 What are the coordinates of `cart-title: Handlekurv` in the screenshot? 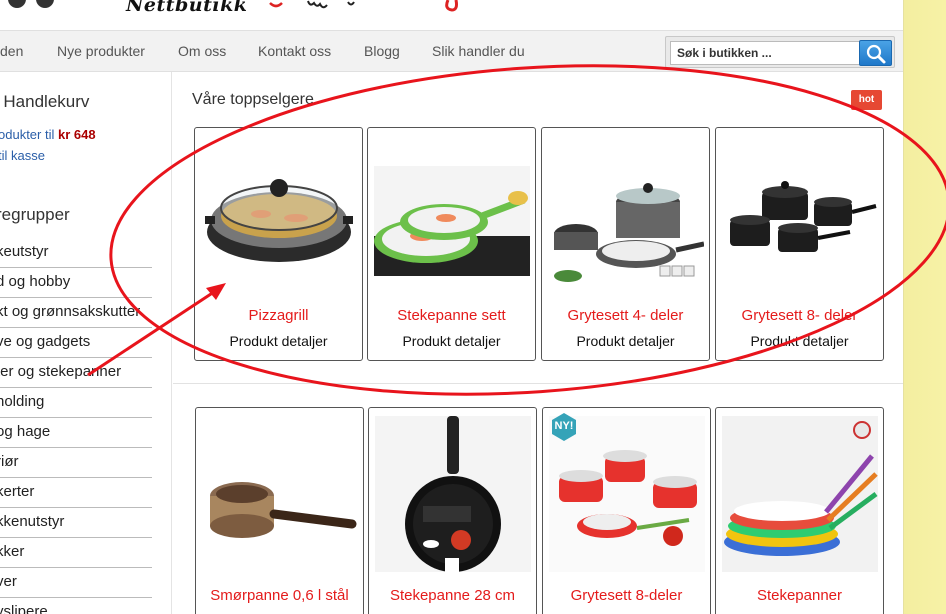 It's located at (46, 101).